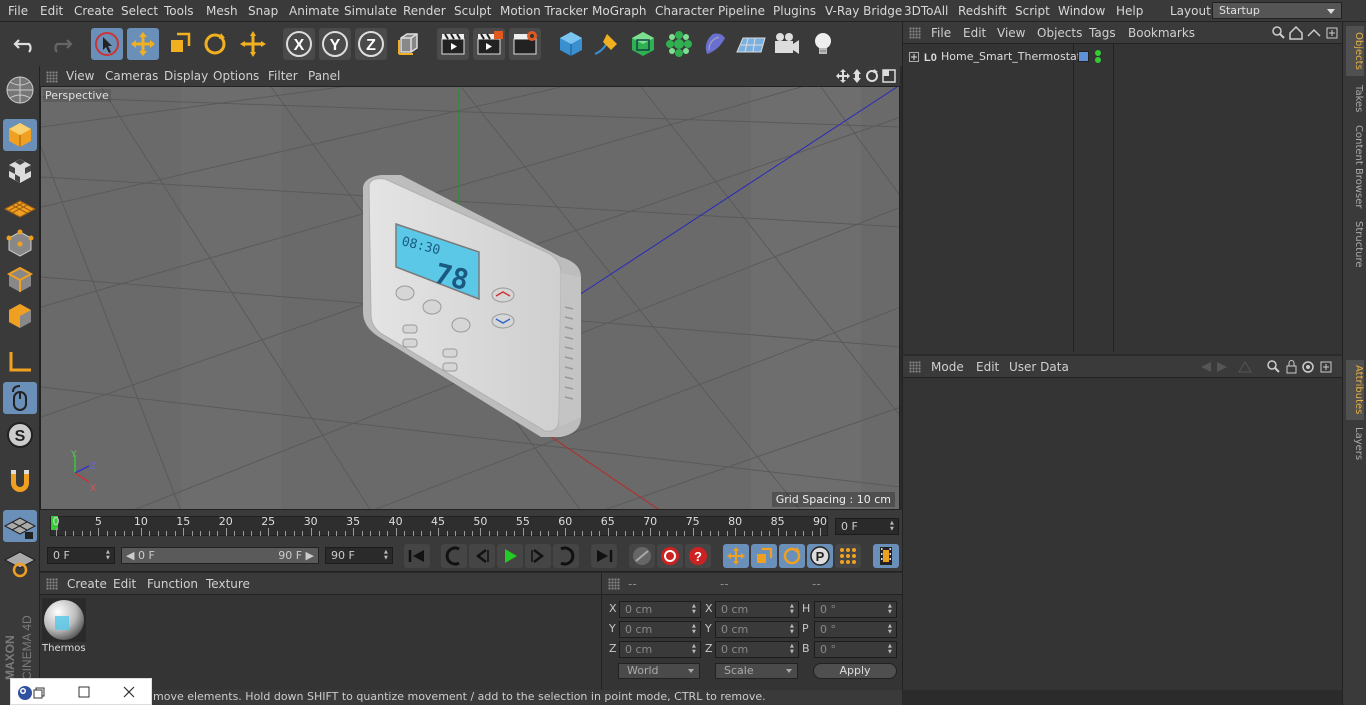  What do you see at coordinates (1277, 10) in the screenshot?
I see `layout-dropdown: Startup` at bounding box center [1277, 10].